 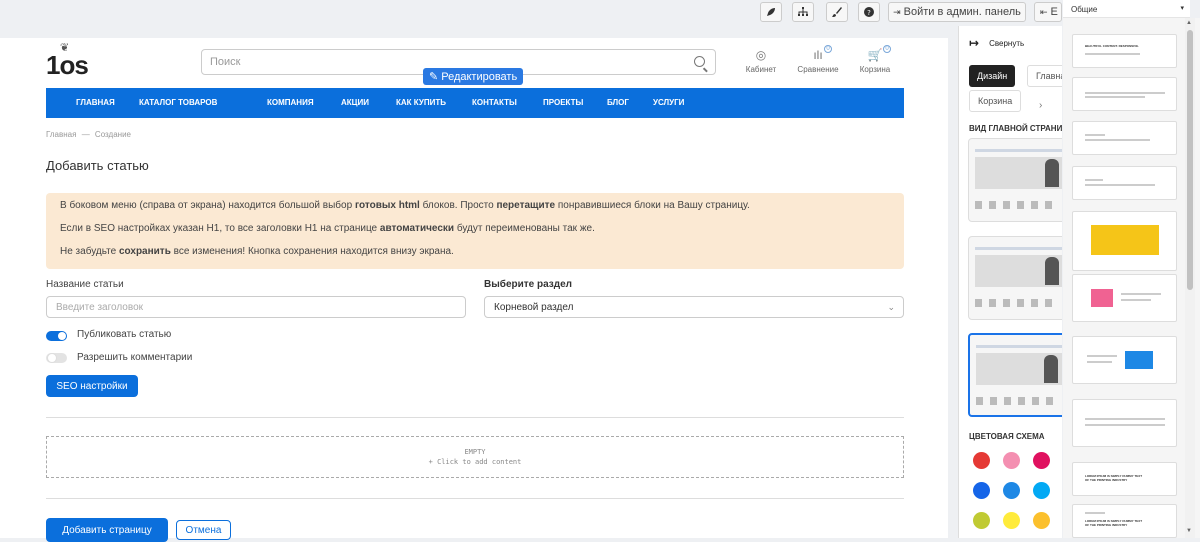 I want to click on tab-main: Главна, so click(x=1044, y=76).